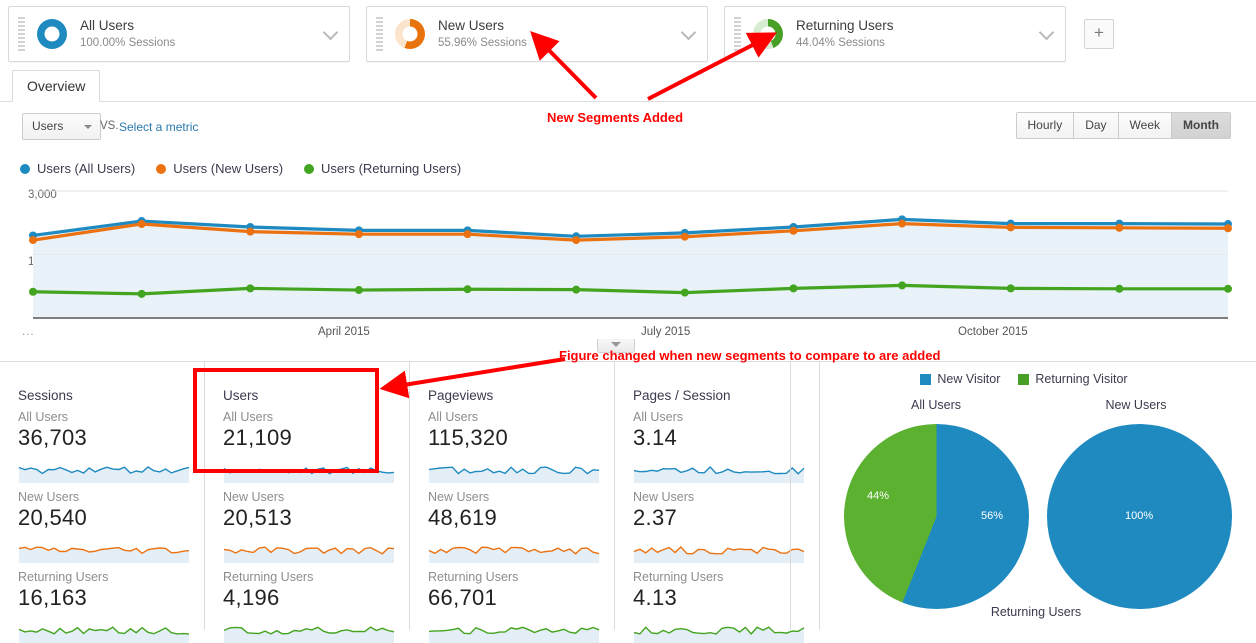  What do you see at coordinates (1139, 516) in the screenshot?
I see `pie-slice-label-new-users-100: 100%` at bounding box center [1139, 516].